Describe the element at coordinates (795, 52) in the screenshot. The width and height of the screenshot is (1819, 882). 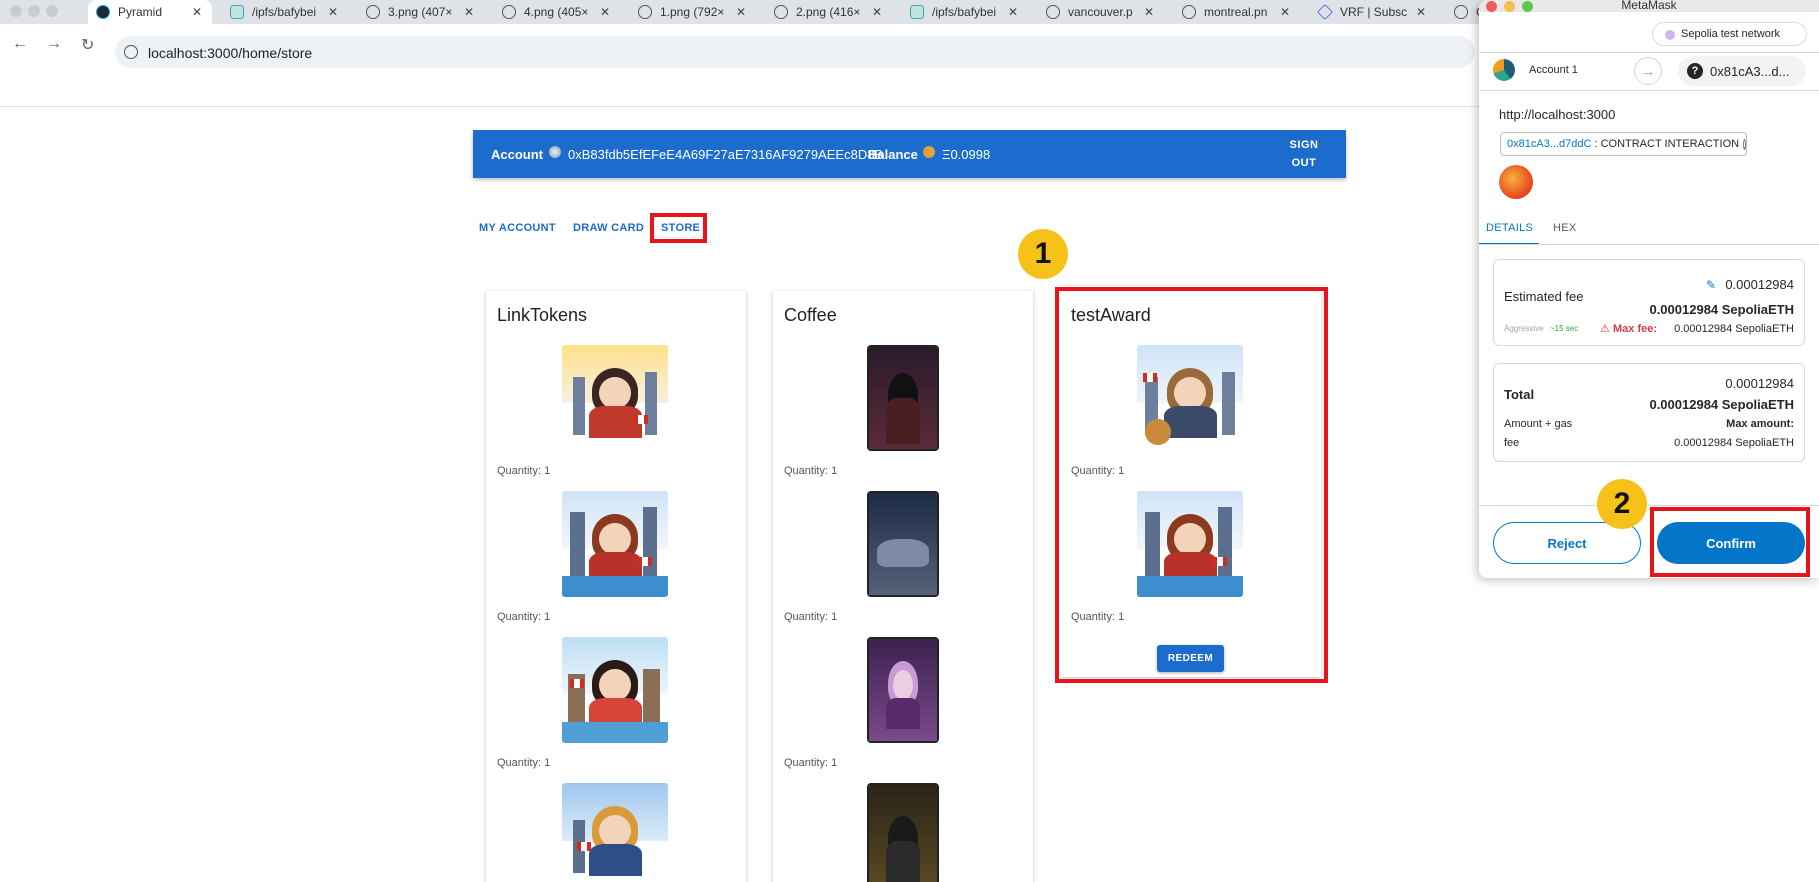
I see `url-bar` at that location.